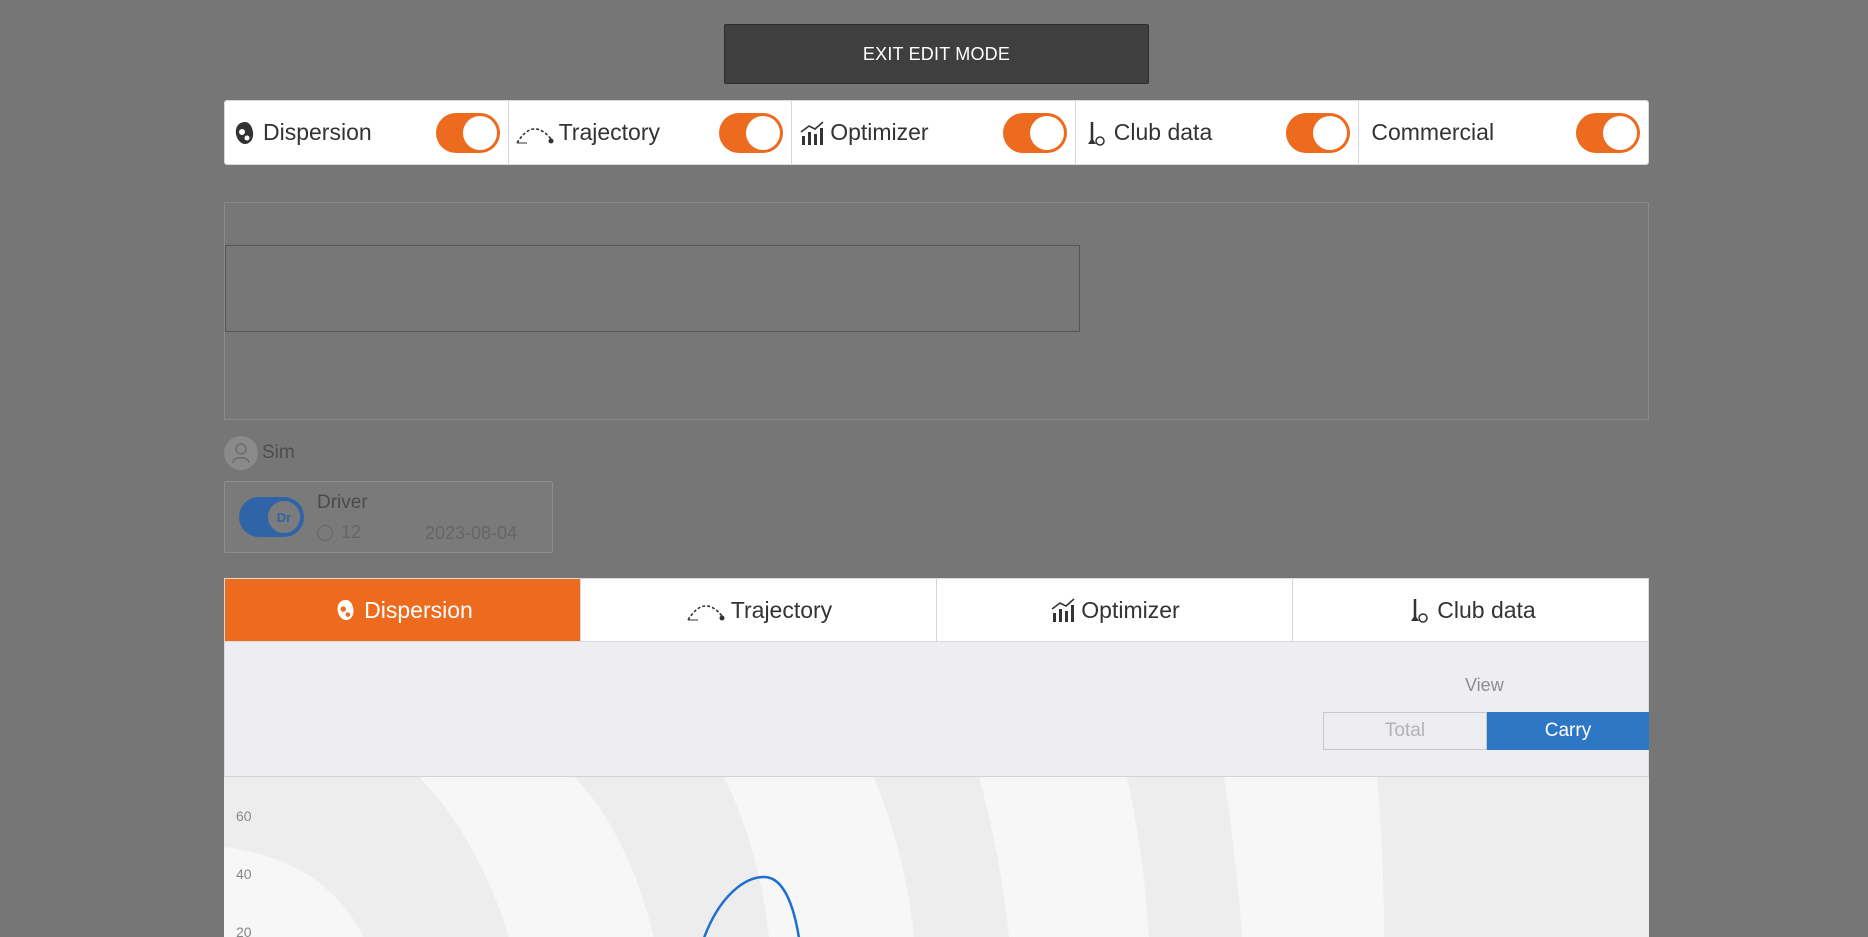  What do you see at coordinates (278, 452) in the screenshot?
I see `player-name: Sim` at bounding box center [278, 452].